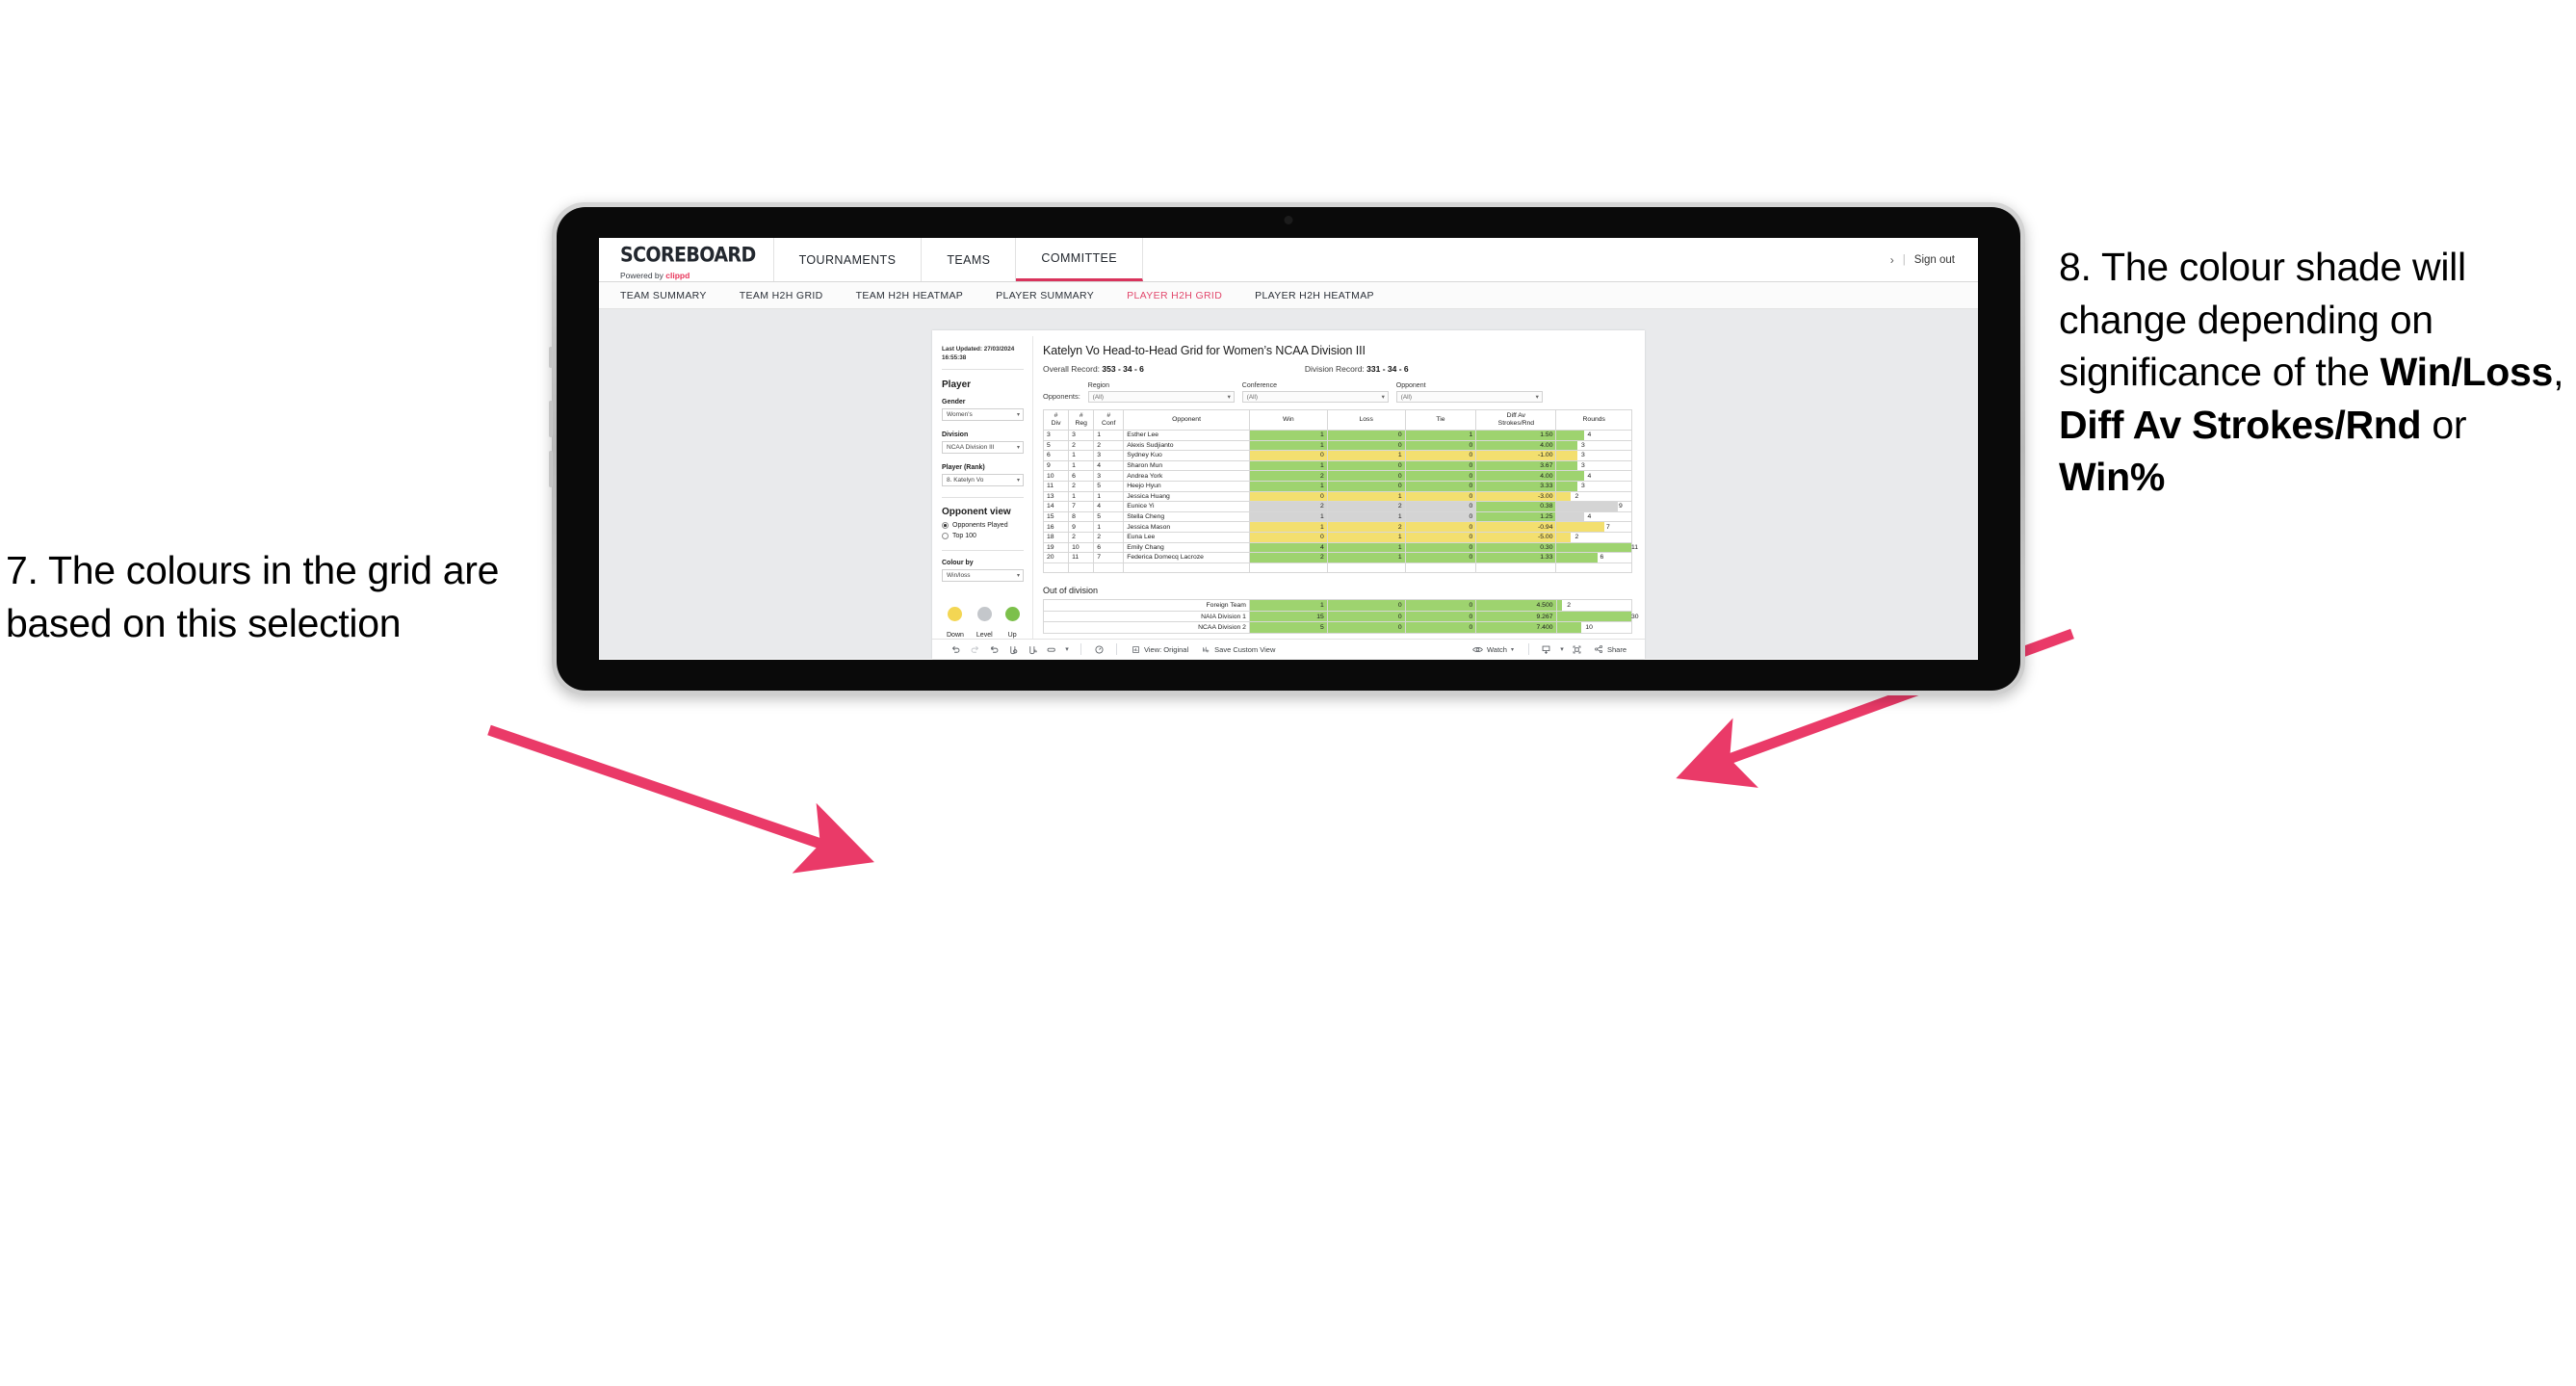 The image size is (2576, 1386). What do you see at coordinates (1337, 445) in the screenshot?
I see `table-row: 5 2 2 Alexis Sudjianto 1 0 0 4.00 3` at bounding box center [1337, 445].